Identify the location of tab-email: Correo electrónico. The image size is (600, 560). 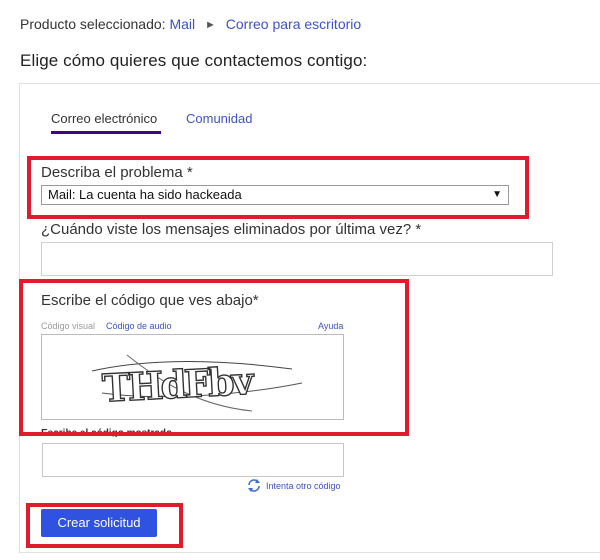
(104, 118).